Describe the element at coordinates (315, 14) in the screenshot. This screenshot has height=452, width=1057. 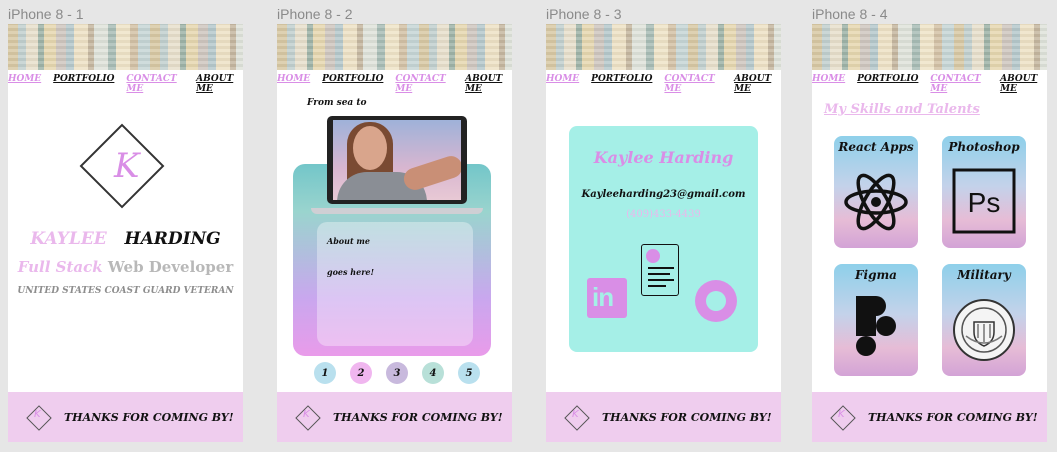
I see `artboard-title-2: iPhone 8 - 2` at that location.